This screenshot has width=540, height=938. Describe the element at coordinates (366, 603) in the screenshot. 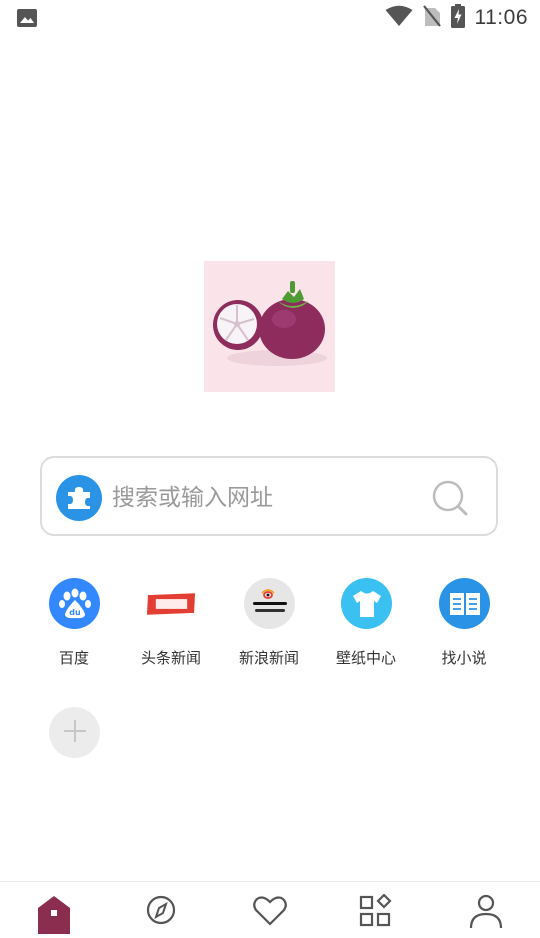

I see `tshirt-icon` at that location.